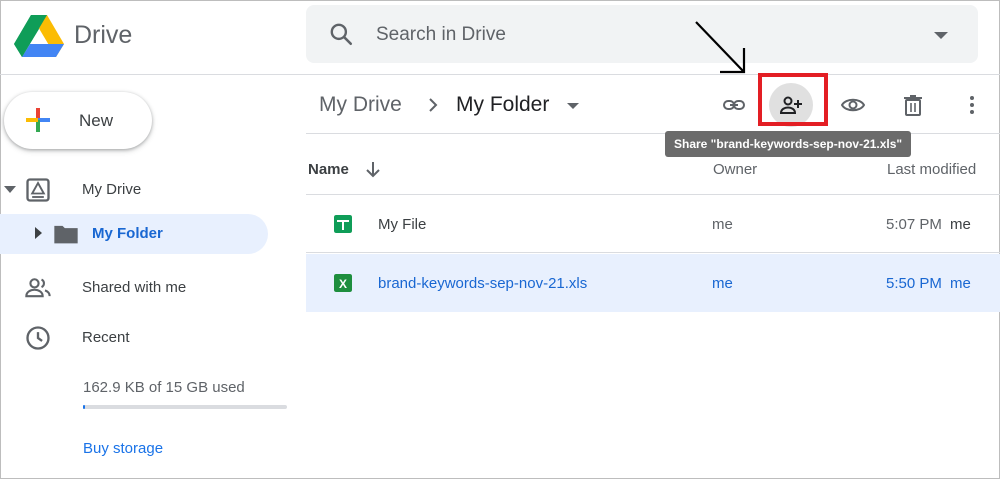  I want to click on file-name: brand-keywords-sep-nov-21.xls, so click(482, 283).